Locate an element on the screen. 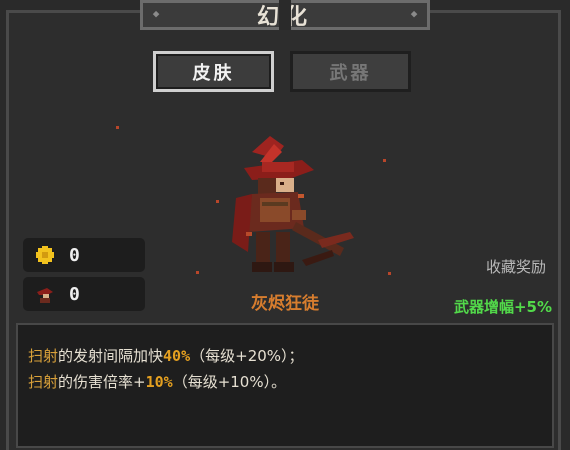 This screenshot has width=570, height=450. description-value: 10% is located at coordinates (159, 382).